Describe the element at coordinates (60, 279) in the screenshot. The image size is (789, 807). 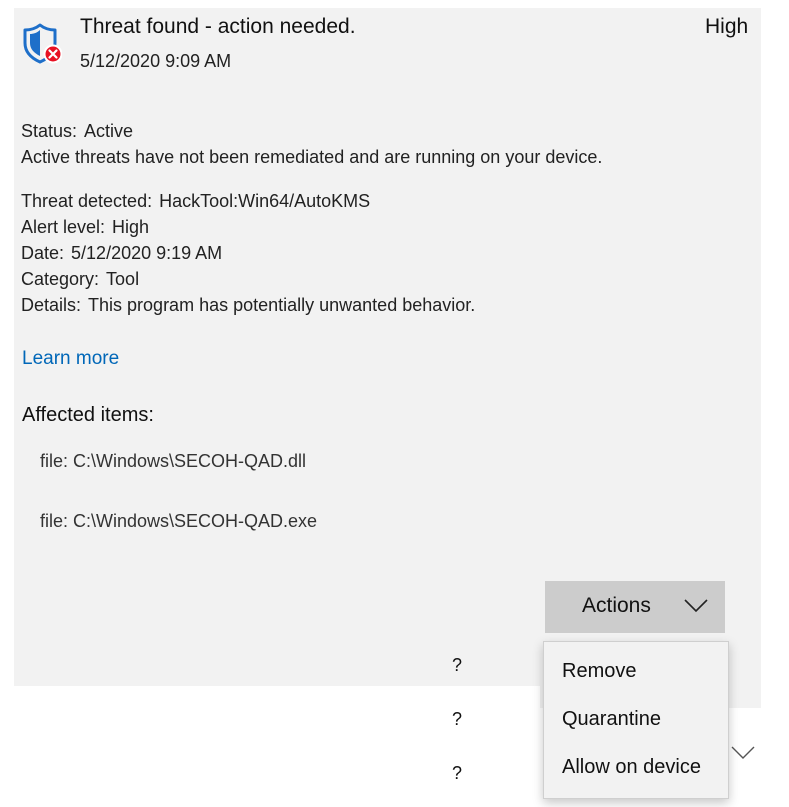
I see `detail-label: Category:` at that location.